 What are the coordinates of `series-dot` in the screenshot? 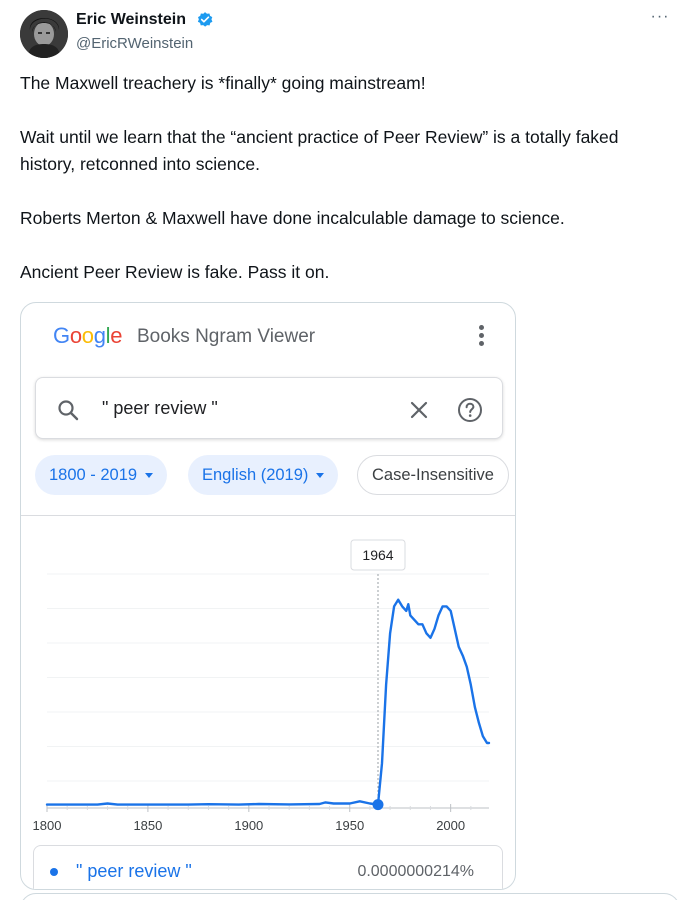 It's located at (54, 872).